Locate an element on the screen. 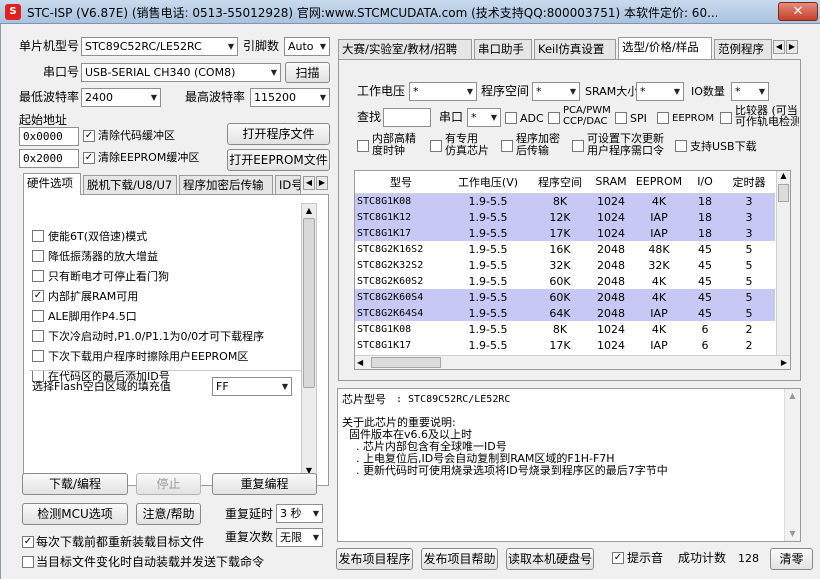 This screenshot has width=820, height=579. adc-checkbox is located at coordinates (511, 118).